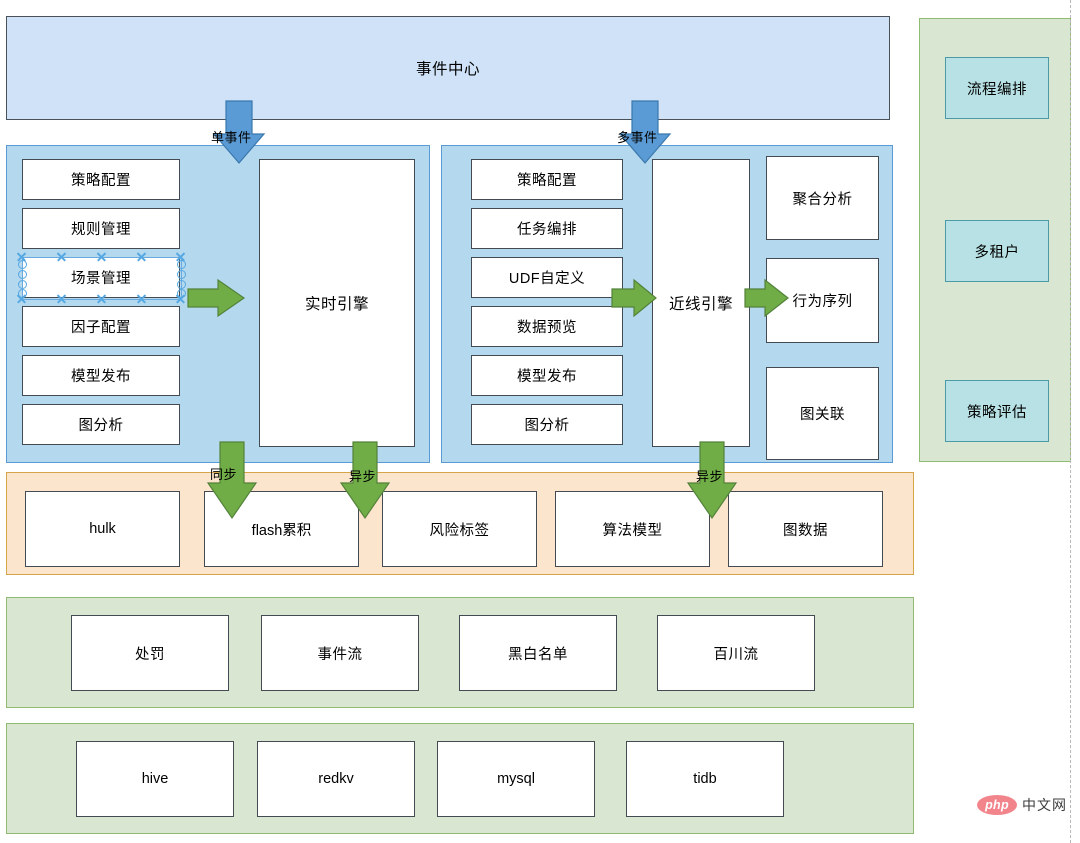 This screenshot has width=1080, height=843. I want to click on datasource-item-hive: hive, so click(155, 779).